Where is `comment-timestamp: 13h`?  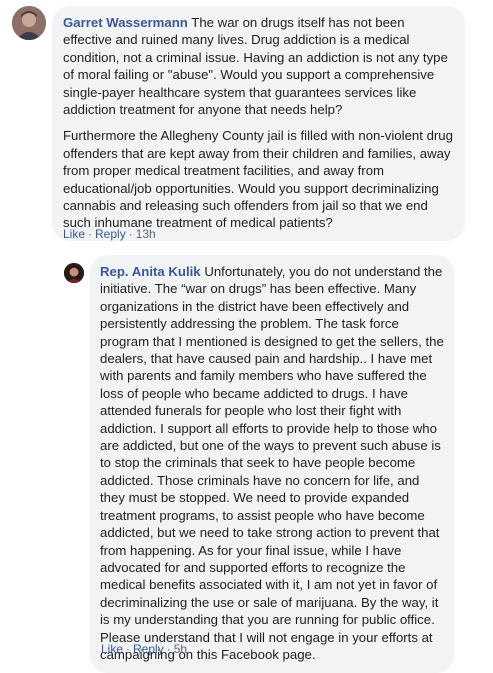
comment-timestamp: 13h is located at coordinates (146, 234).